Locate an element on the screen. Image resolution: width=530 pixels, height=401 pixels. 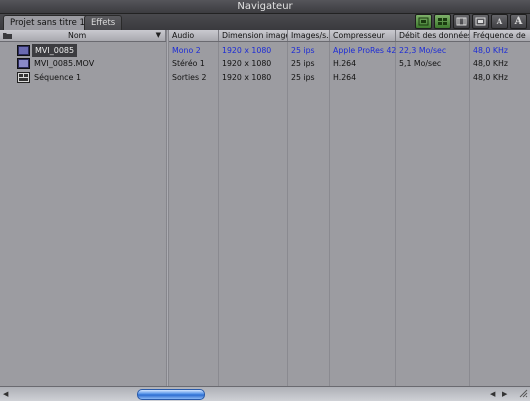
viewer-view-button is located at coordinates (480, 21).